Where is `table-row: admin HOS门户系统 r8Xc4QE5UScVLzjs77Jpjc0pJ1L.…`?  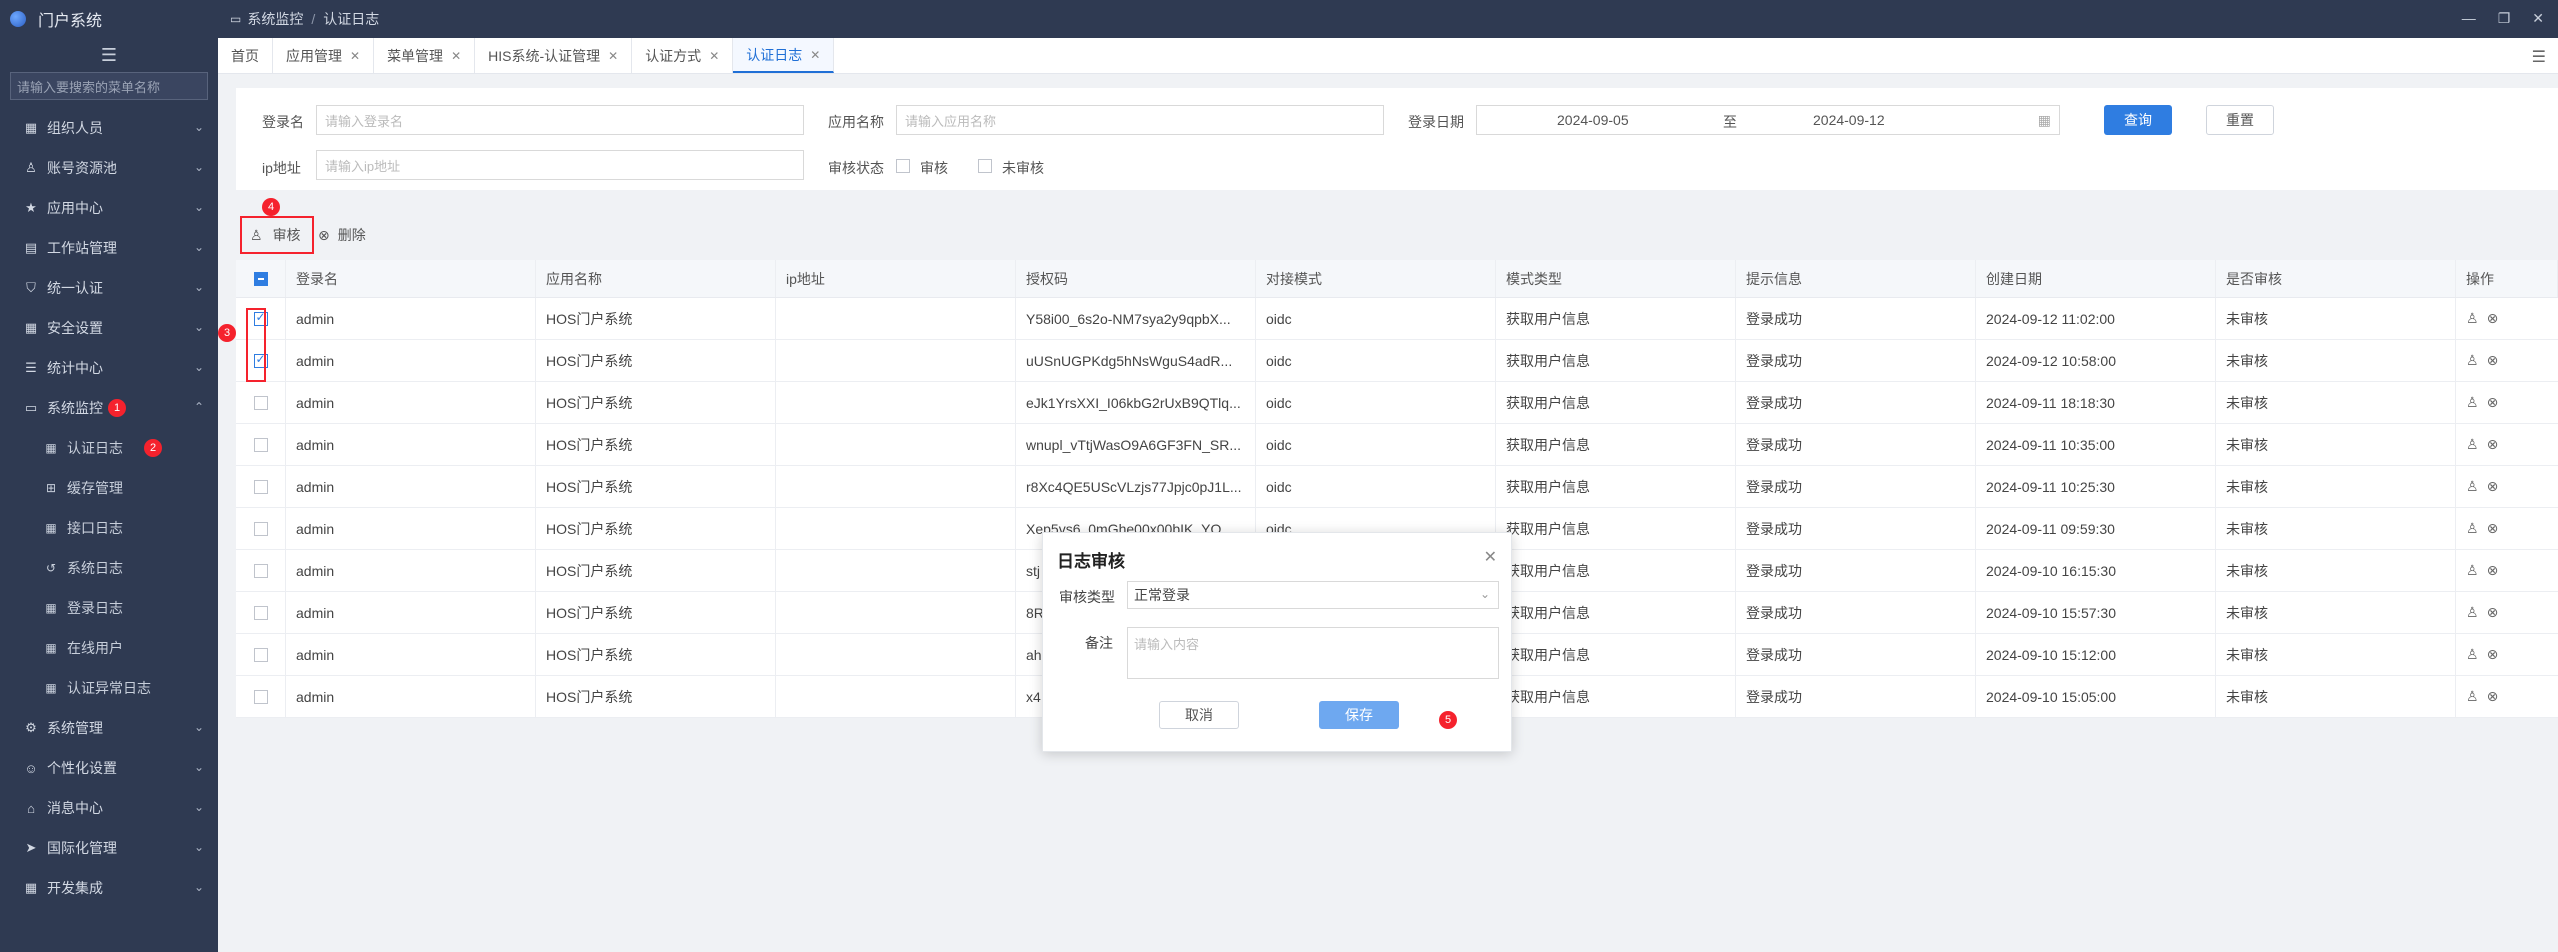
table-row: admin HOS门户系统 r8Xc4QE5UScVLzjs77Jpjc0pJ1L.… is located at coordinates (1397, 487).